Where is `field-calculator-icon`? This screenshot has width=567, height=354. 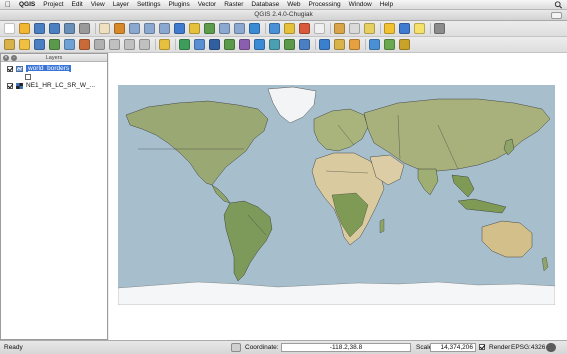
field-calculator-icon is located at coordinates (339, 28).